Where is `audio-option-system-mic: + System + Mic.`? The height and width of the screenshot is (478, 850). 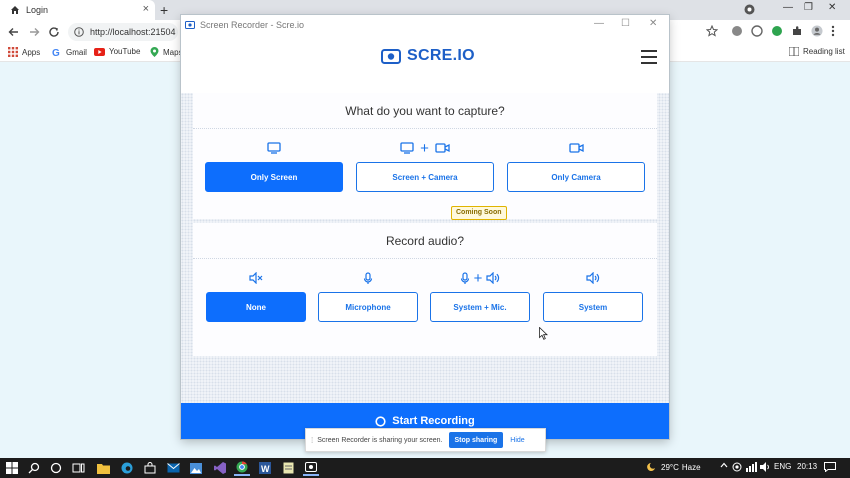
audio-option-system-mic: + System + Mic. is located at coordinates (480, 295).